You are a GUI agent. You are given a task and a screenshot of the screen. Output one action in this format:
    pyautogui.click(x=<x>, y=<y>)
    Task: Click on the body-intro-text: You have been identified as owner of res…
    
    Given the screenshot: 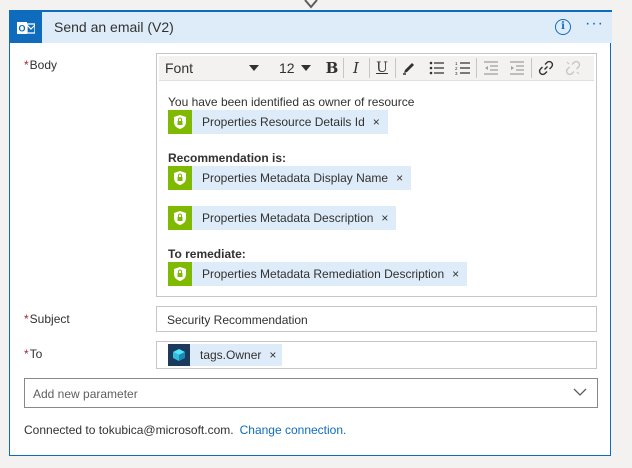 What is the action you would take?
    pyautogui.click(x=291, y=102)
    